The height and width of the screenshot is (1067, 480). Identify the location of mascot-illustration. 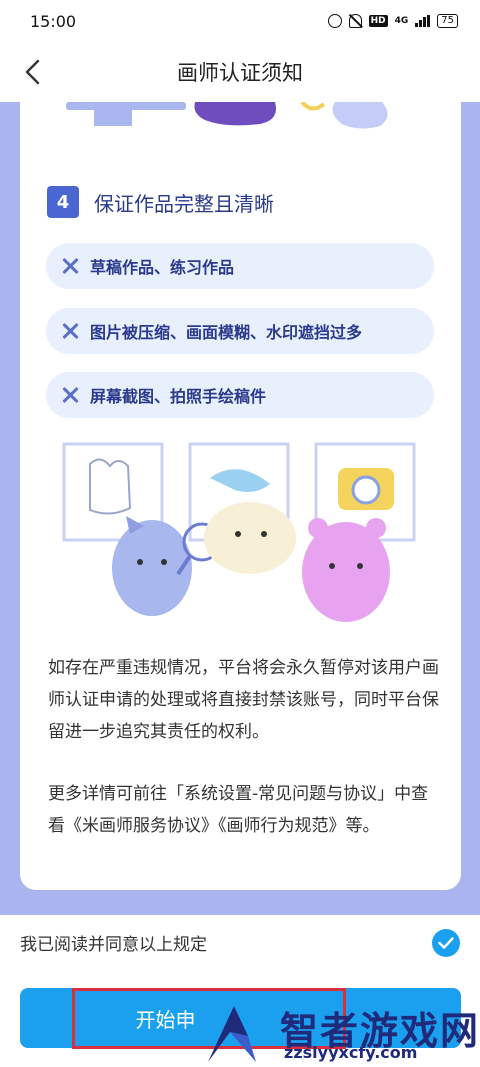
(239, 532).